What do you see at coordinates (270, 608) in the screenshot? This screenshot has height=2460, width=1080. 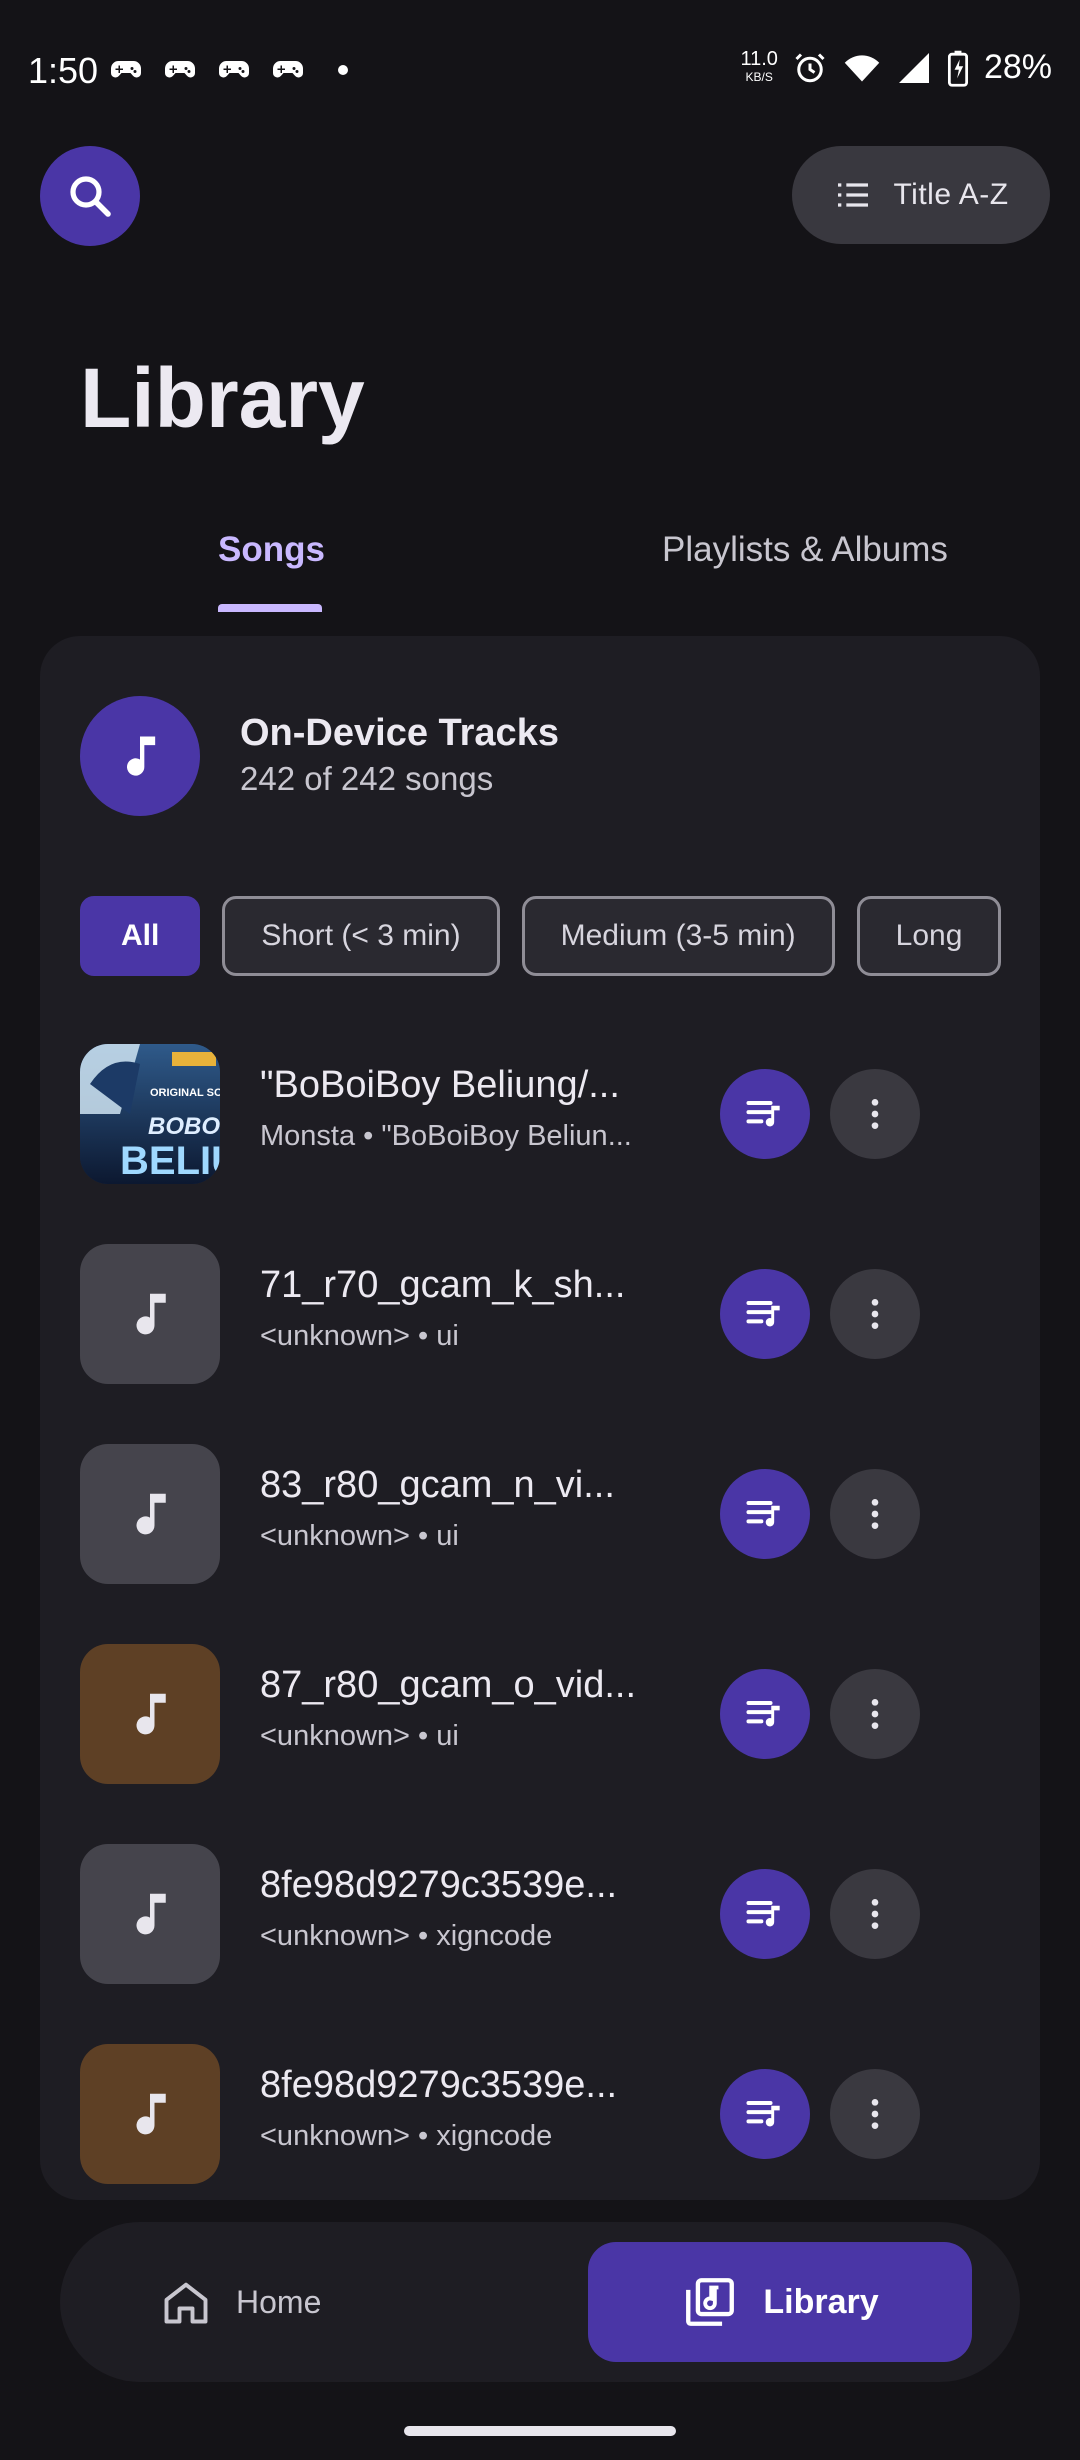 I see `tab-indicator` at bounding box center [270, 608].